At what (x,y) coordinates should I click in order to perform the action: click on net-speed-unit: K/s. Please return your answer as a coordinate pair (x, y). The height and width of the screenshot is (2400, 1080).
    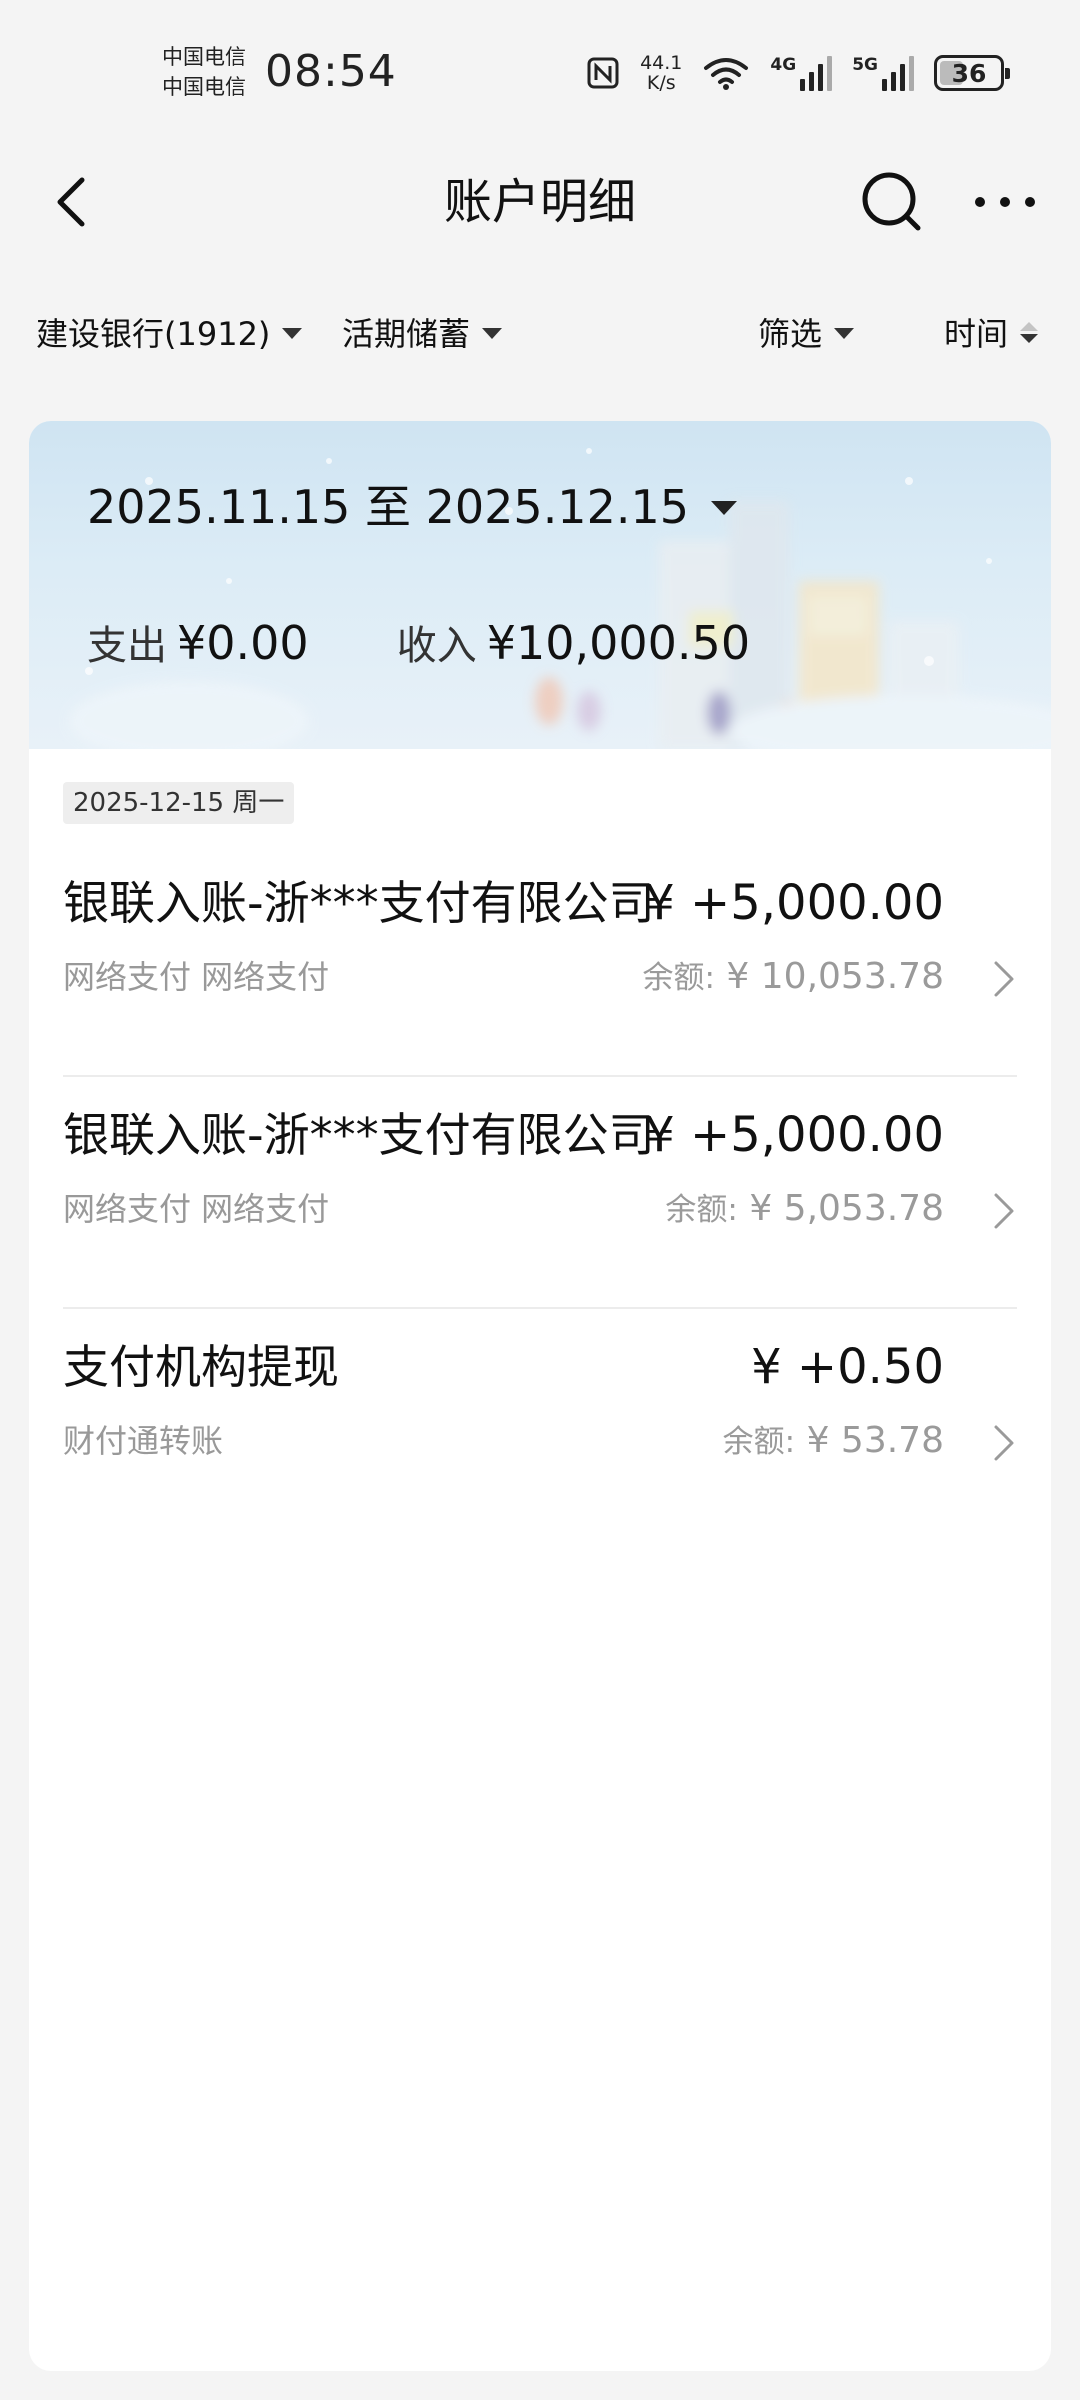
    Looking at the image, I should click on (661, 83).